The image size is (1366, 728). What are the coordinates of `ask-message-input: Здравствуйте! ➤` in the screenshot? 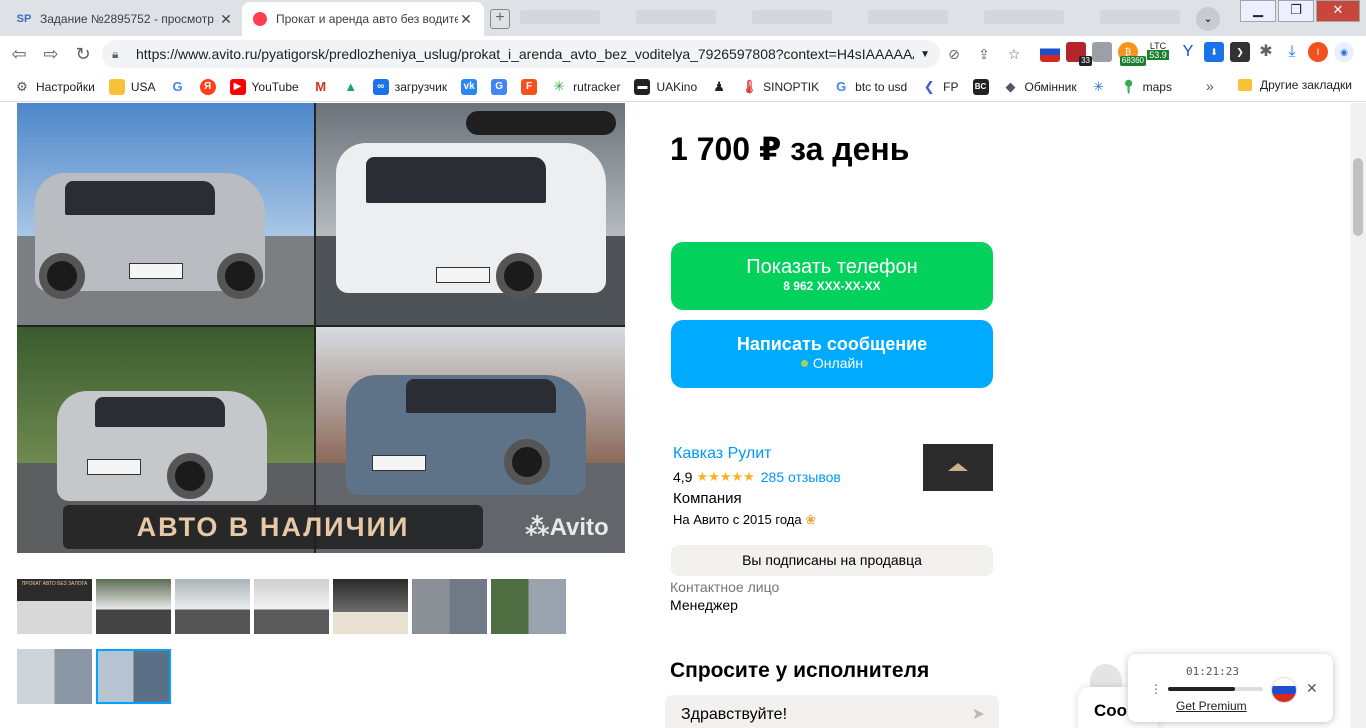 It's located at (832, 711).